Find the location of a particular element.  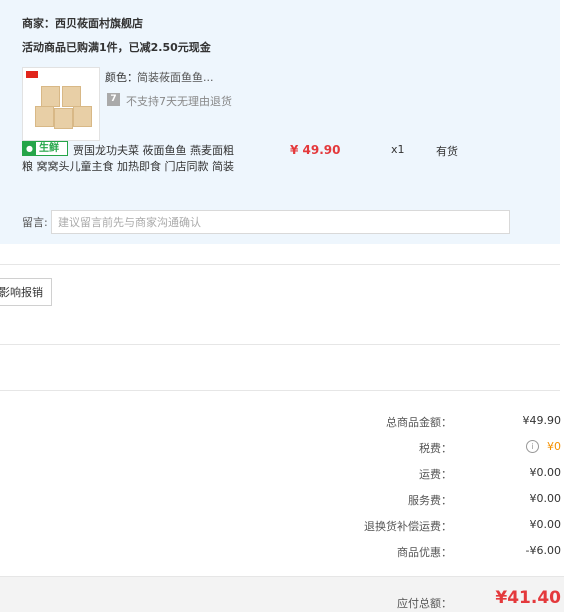

promo-text: 活动商品已购满1件，已减2.50元现金 is located at coordinates (116, 47).